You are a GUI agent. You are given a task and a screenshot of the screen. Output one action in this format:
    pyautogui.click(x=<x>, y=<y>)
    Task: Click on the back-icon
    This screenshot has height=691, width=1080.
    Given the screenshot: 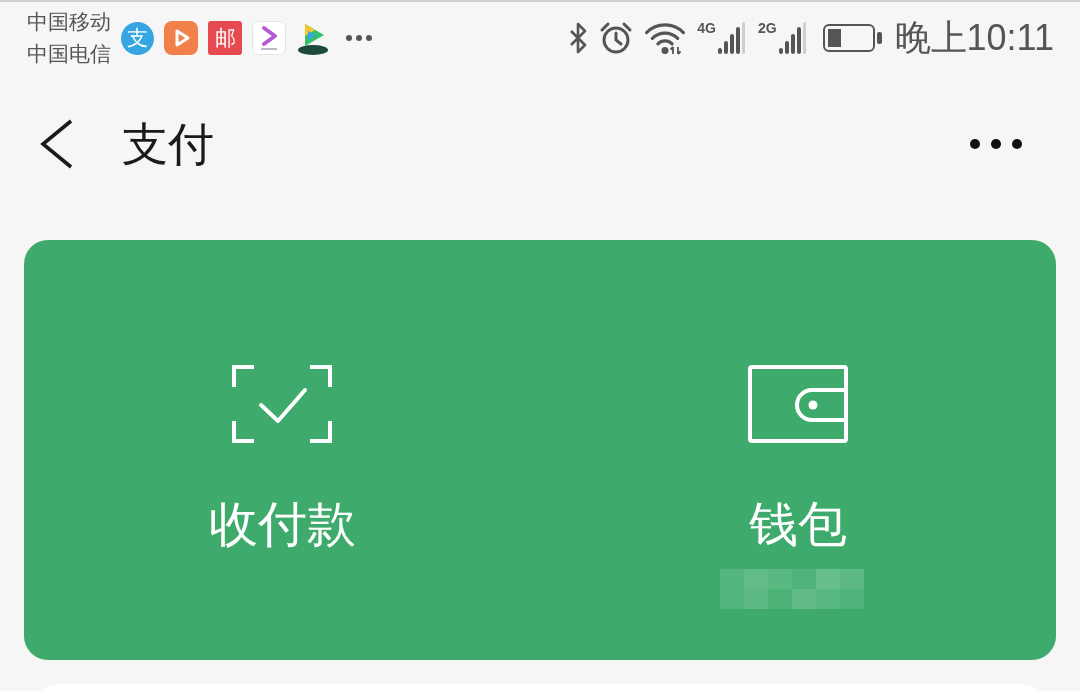 What is the action you would take?
    pyautogui.click(x=57, y=144)
    